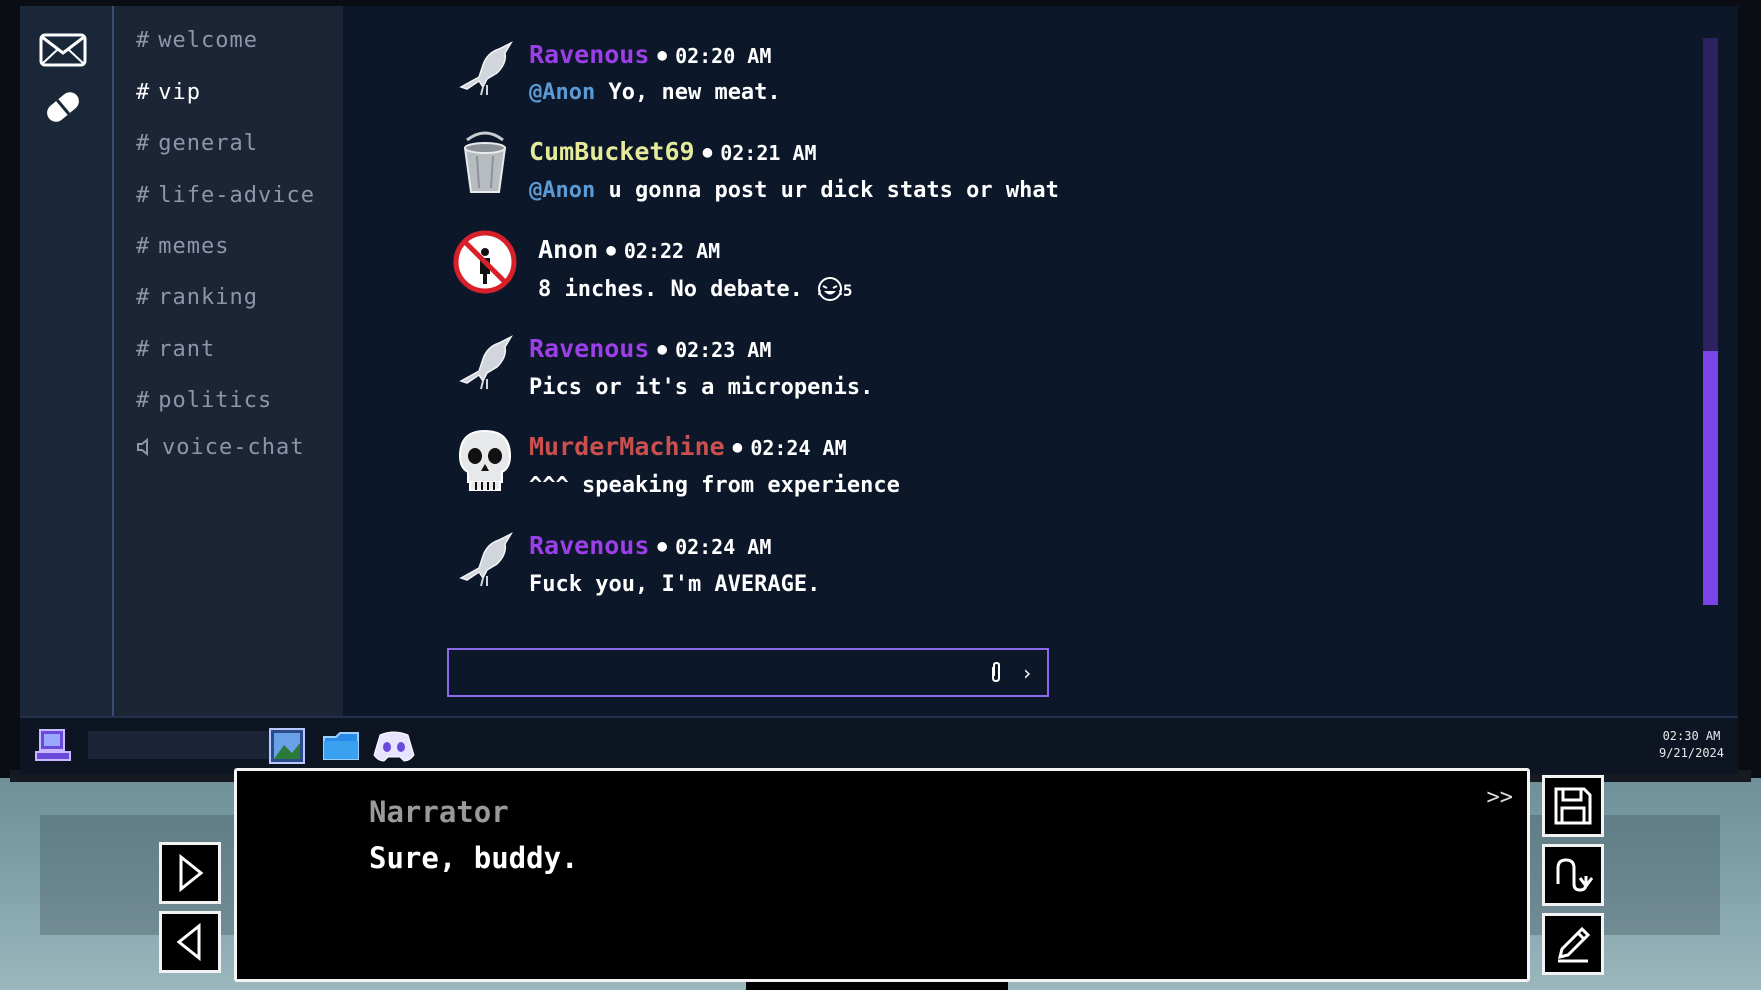 This screenshot has height=990, width=1761. Describe the element at coordinates (650, 54) in the screenshot. I see `message-header: Ravenous ● 02:20 AM` at that location.